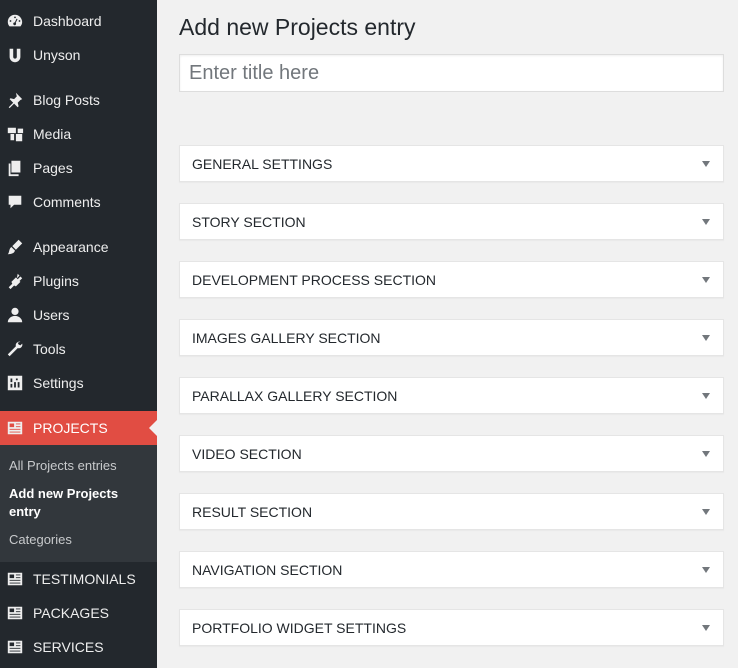 The height and width of the screenshot is (668, 738). What do you see at coordinates (247, 454) in the screenshot?
I see `postbox-title: VIDEO SECTION` at bounding box center [247, 454].